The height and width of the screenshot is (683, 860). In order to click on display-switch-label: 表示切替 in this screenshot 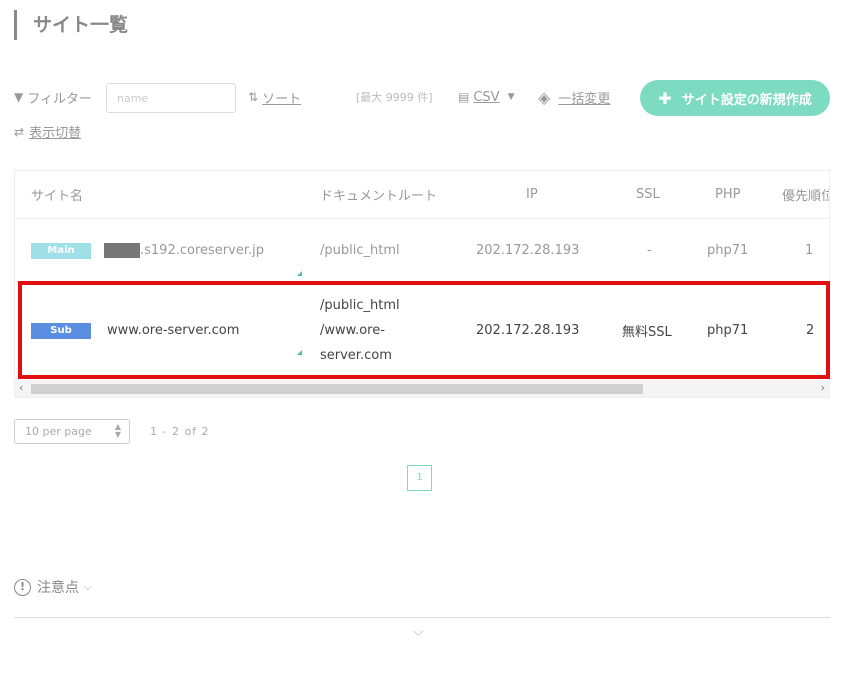, I will do `click(55, 131)`.